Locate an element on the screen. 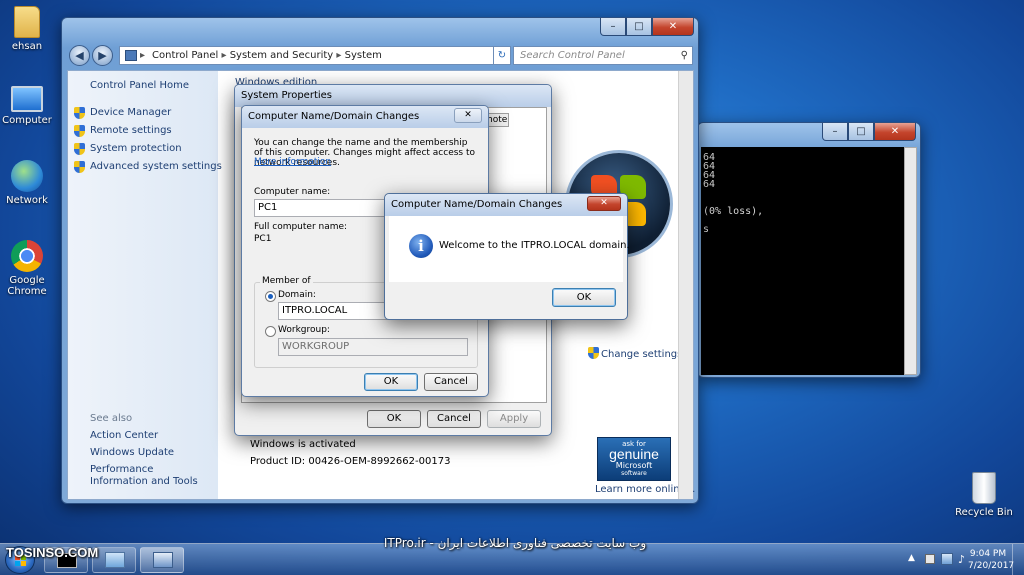 Image resolution: width=1024 pixels, height=575 pixels. network-globe-icon is located at coordinates (27, 176).